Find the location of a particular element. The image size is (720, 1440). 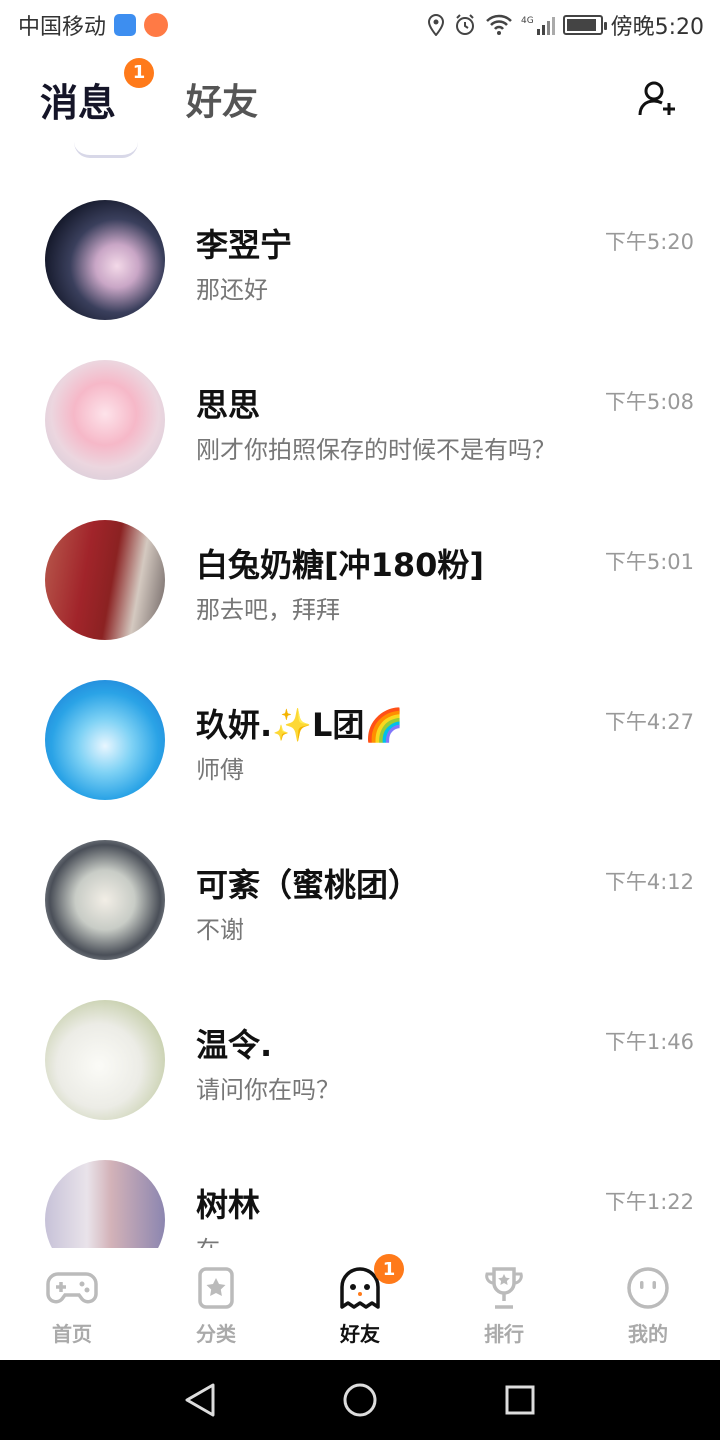

back-button is located at coordinates (200, 1400).